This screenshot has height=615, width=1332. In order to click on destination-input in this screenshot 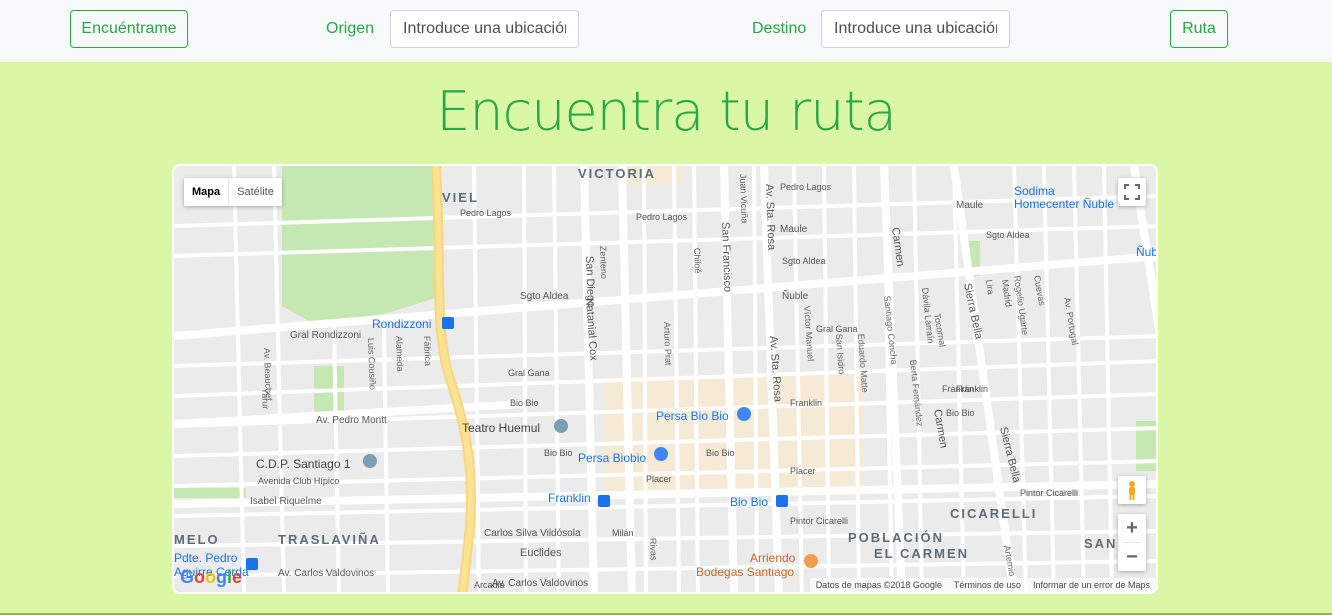, I will do `click(915, 29)`.